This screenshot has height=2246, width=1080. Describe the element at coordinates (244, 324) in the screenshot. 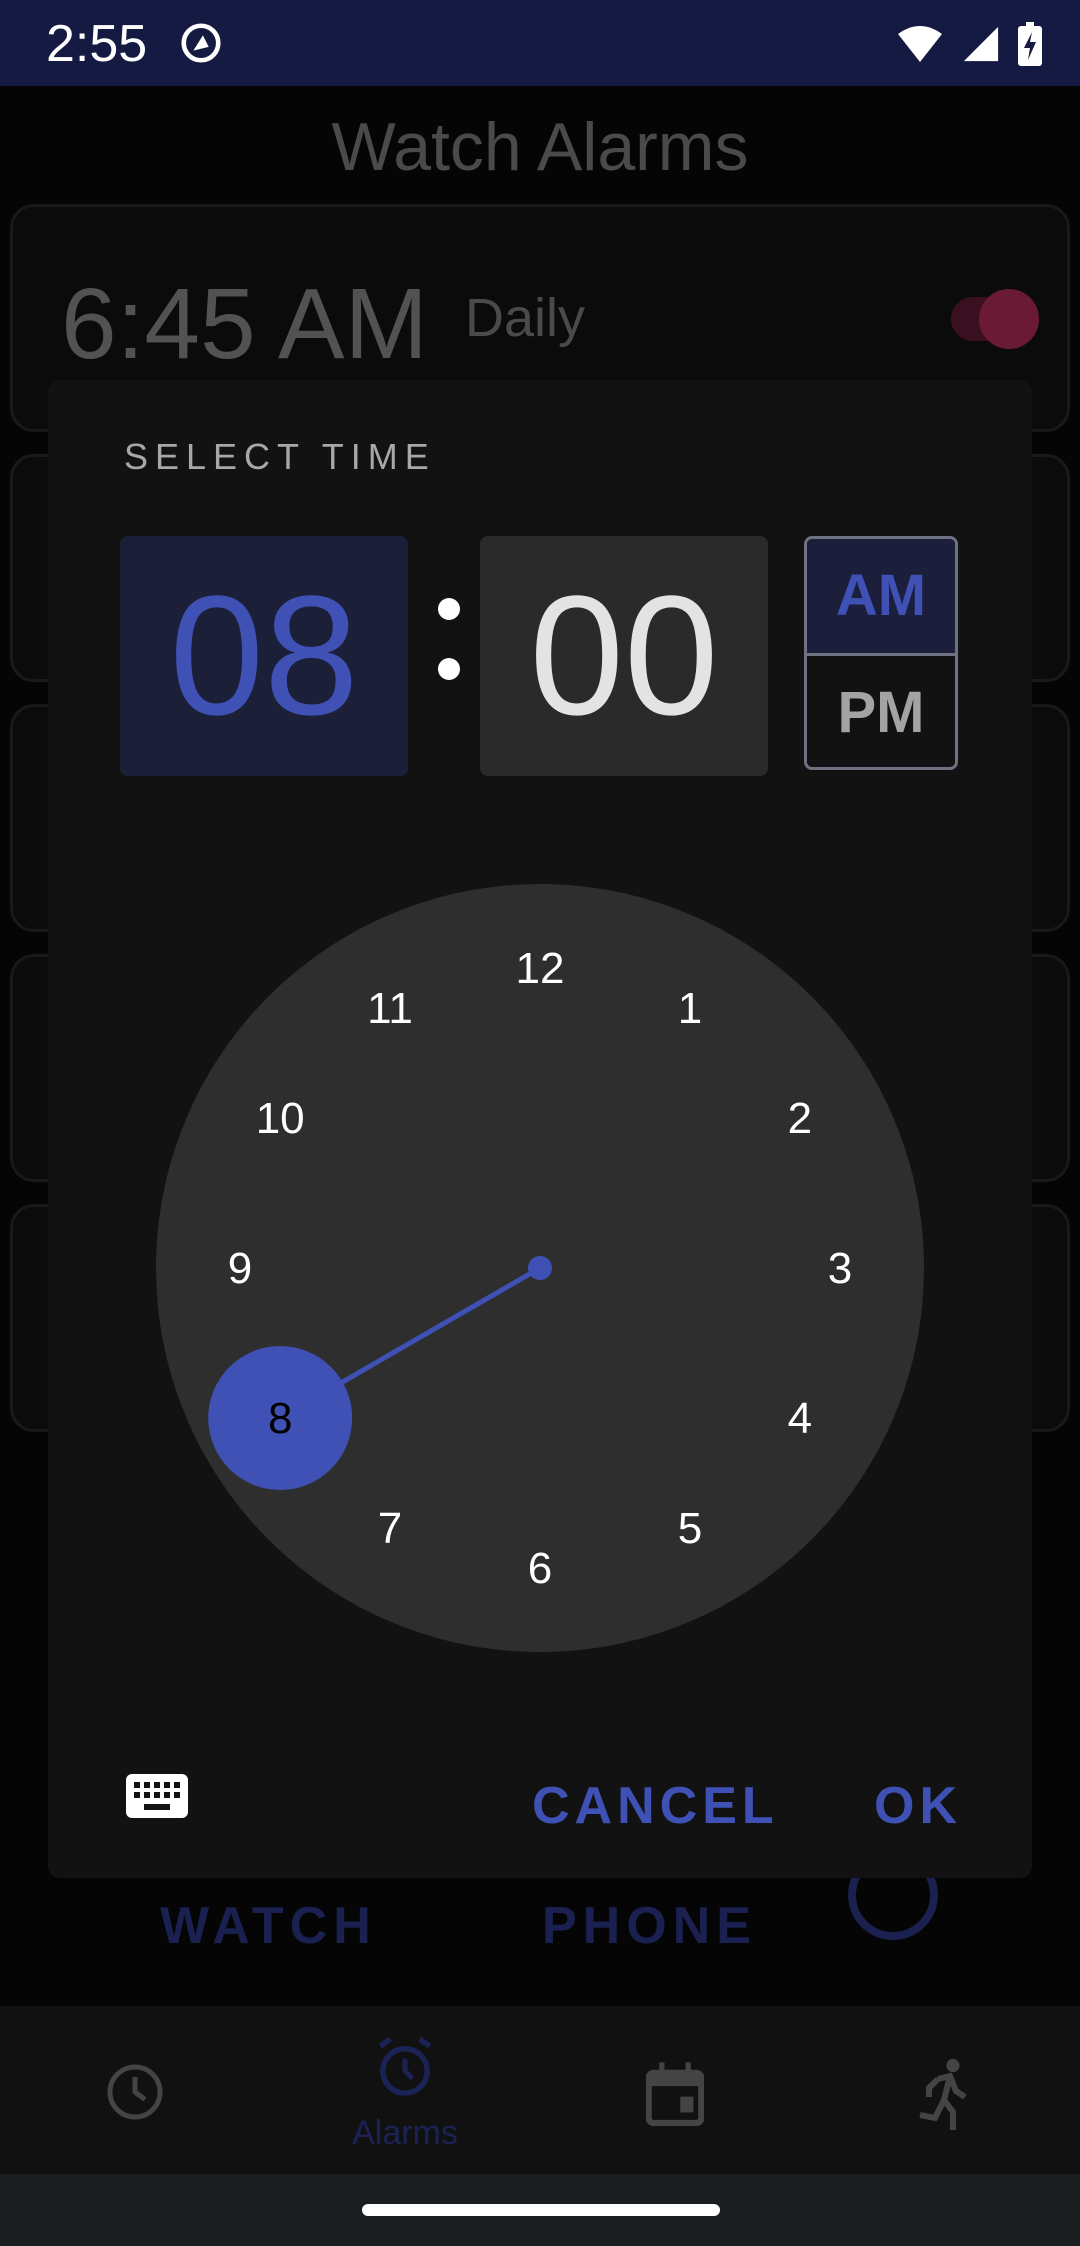

I see `alarm-time: 6:45 AM` at that location.